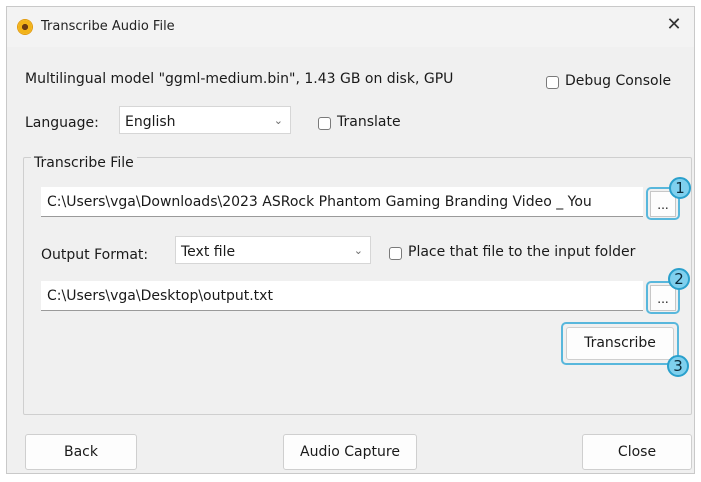 The height and width of the screenshot is (482, 701). Describe the element at coordinates (342, 296) in the screenshot. I see `output-file-path: C:\Users\vga\Desktop\output.txt` at that location.